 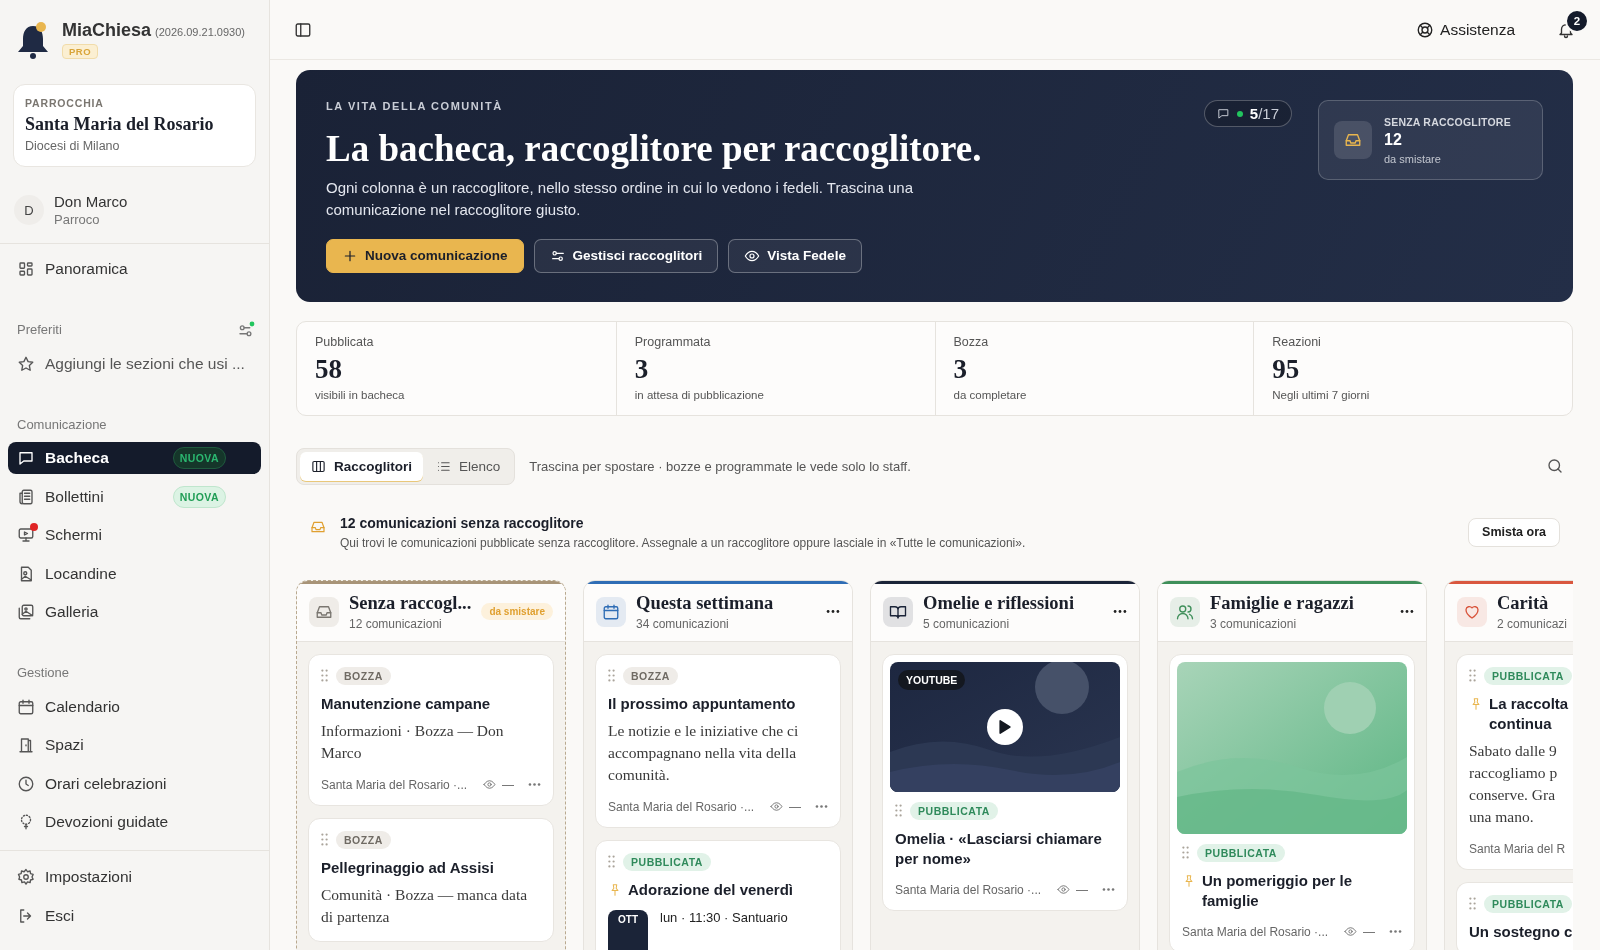 I want to click on view-tab: Elenco, so click(x=468, y=466).